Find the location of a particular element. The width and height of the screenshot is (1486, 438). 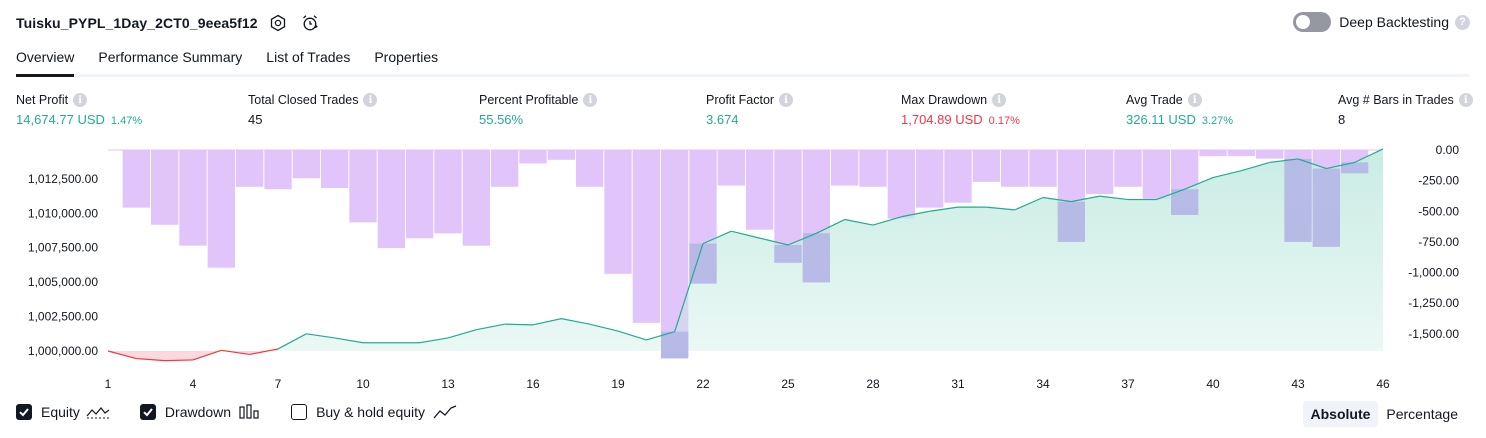

buy-hold-checkbox is located at coordinates (299, 412).